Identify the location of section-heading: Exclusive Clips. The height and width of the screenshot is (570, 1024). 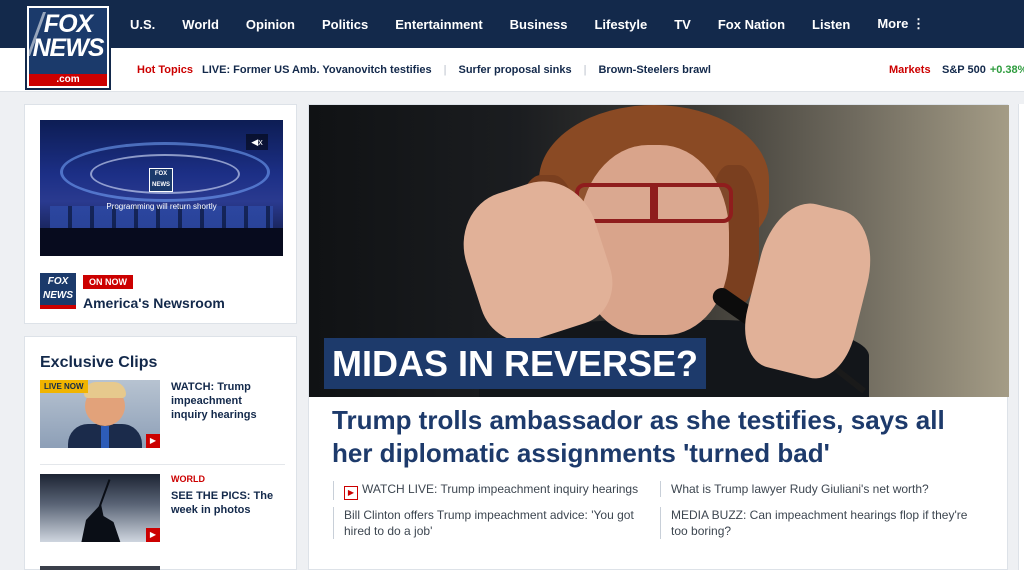
(99, 362).